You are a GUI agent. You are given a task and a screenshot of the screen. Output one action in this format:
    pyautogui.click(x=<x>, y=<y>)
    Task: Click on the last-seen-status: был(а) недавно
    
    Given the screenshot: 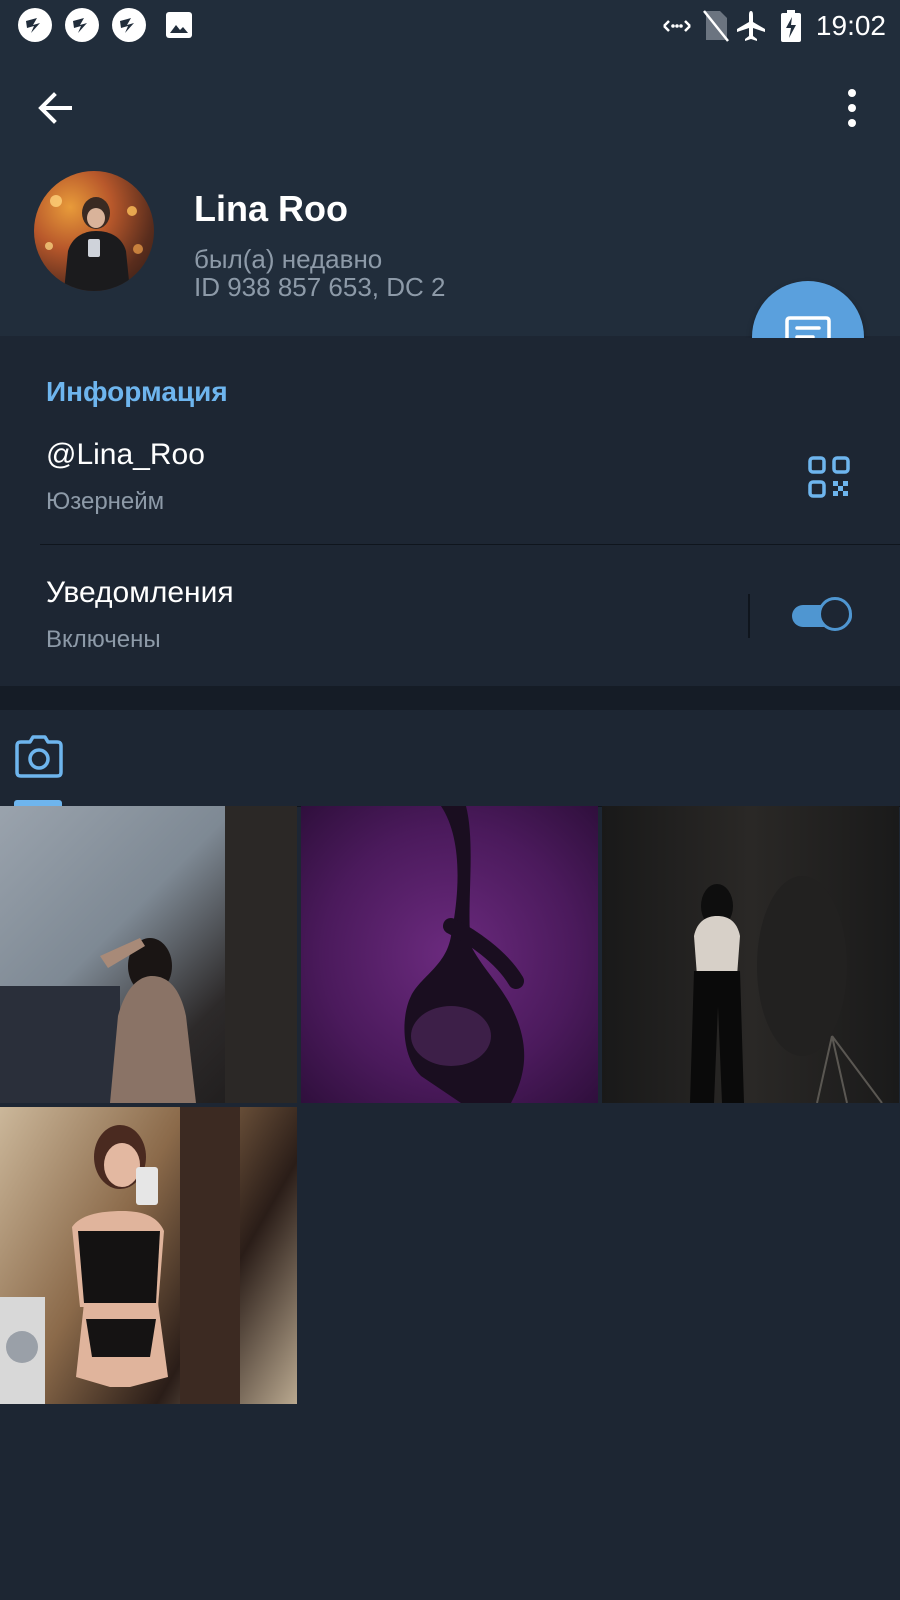 What is the action you would take?
    pyautogui.click(x=288, y=259)
    